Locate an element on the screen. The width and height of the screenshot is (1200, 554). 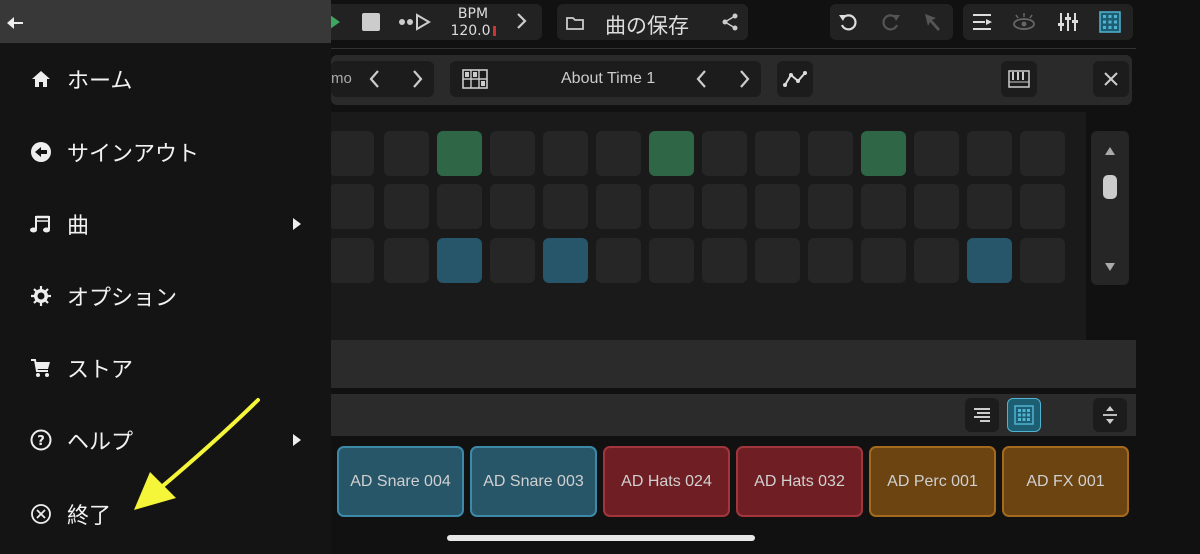
keyboard-button is located at coordinates (1019, 79).